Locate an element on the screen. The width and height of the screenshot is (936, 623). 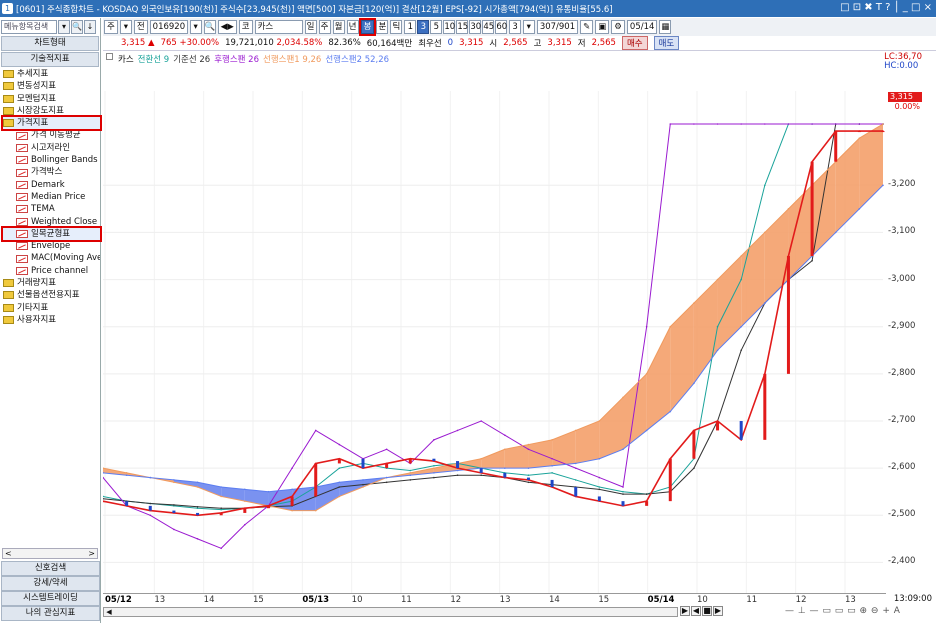
scroll-left-icon: < is located at coordinates (8, 553).